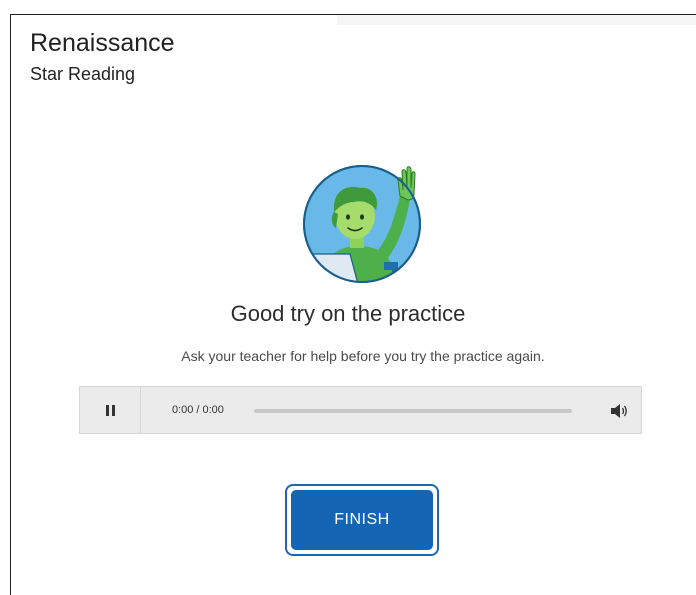  I want to click on brand-title: Renaissance, so click(102, 43).